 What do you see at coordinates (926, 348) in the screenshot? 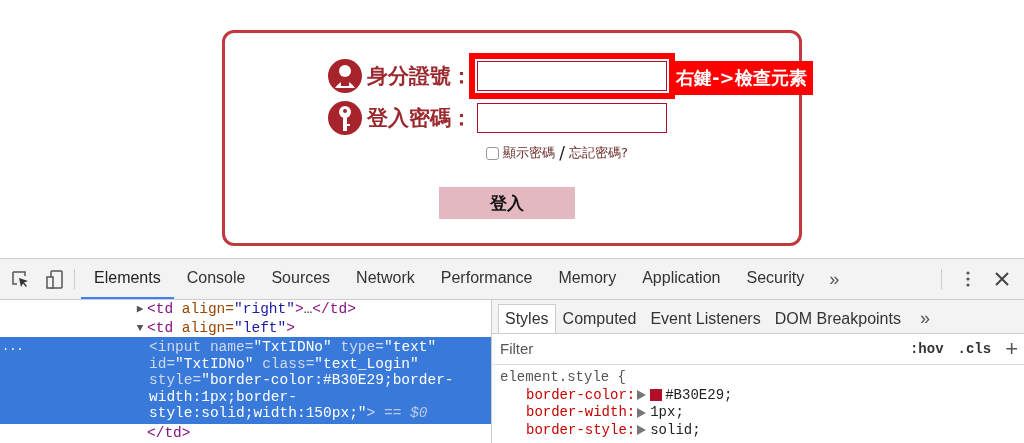
I see `hover-state-toggle: :hov` at bounding box center [926, 348].